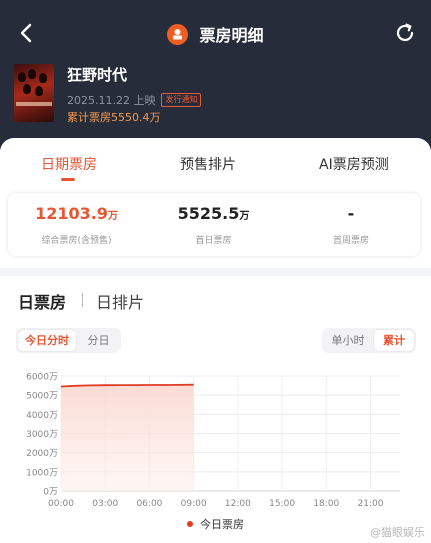 This screenshot has width=431, height=543. What do you see at coordinates (178, 34) in the screenshot?
I see `ticket-logo-icon` at bounding box center [178, 34].